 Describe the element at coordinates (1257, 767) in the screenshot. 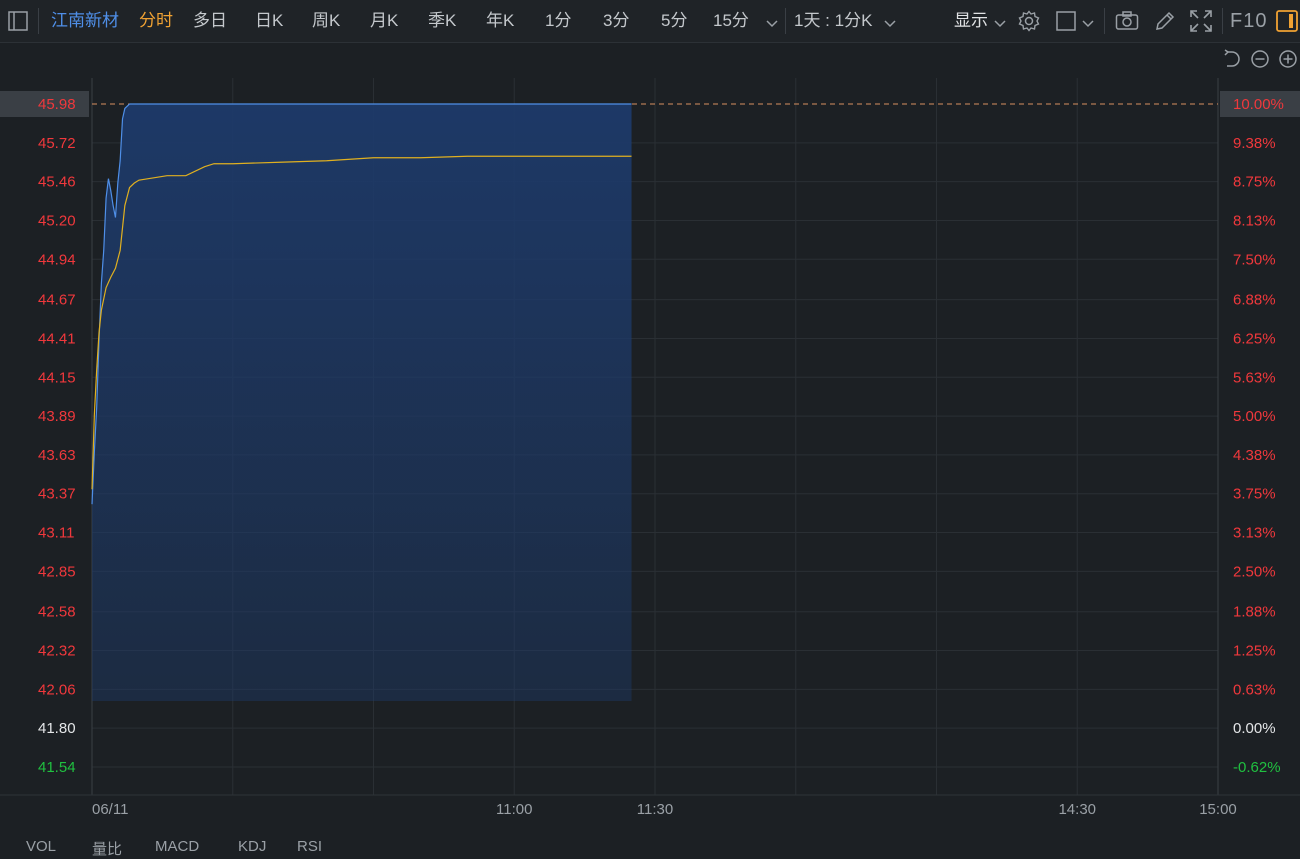

I see `y-axis-percent-tick: -0.62%` at that location.